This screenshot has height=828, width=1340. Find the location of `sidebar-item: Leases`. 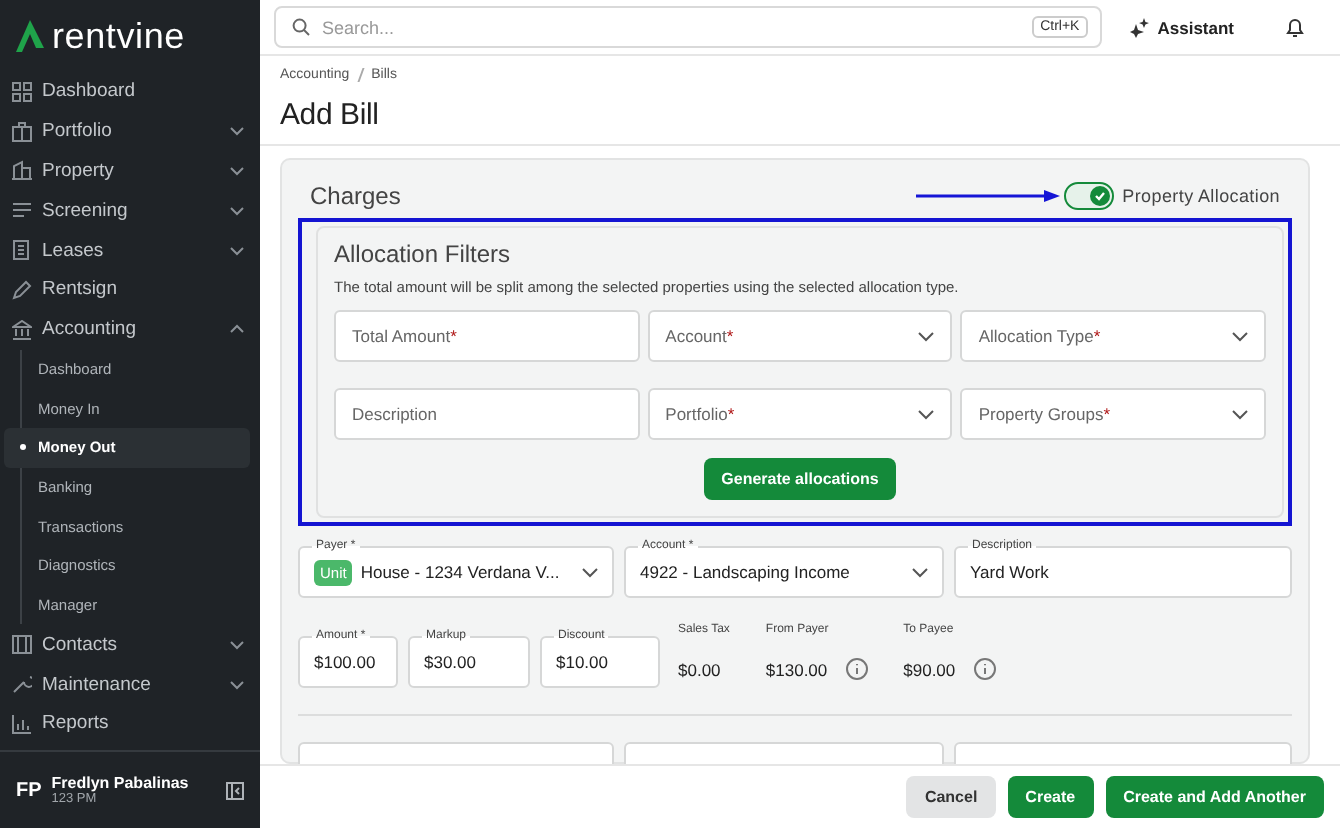

sidebar-item: Leases is located at coordinates (130, 250).